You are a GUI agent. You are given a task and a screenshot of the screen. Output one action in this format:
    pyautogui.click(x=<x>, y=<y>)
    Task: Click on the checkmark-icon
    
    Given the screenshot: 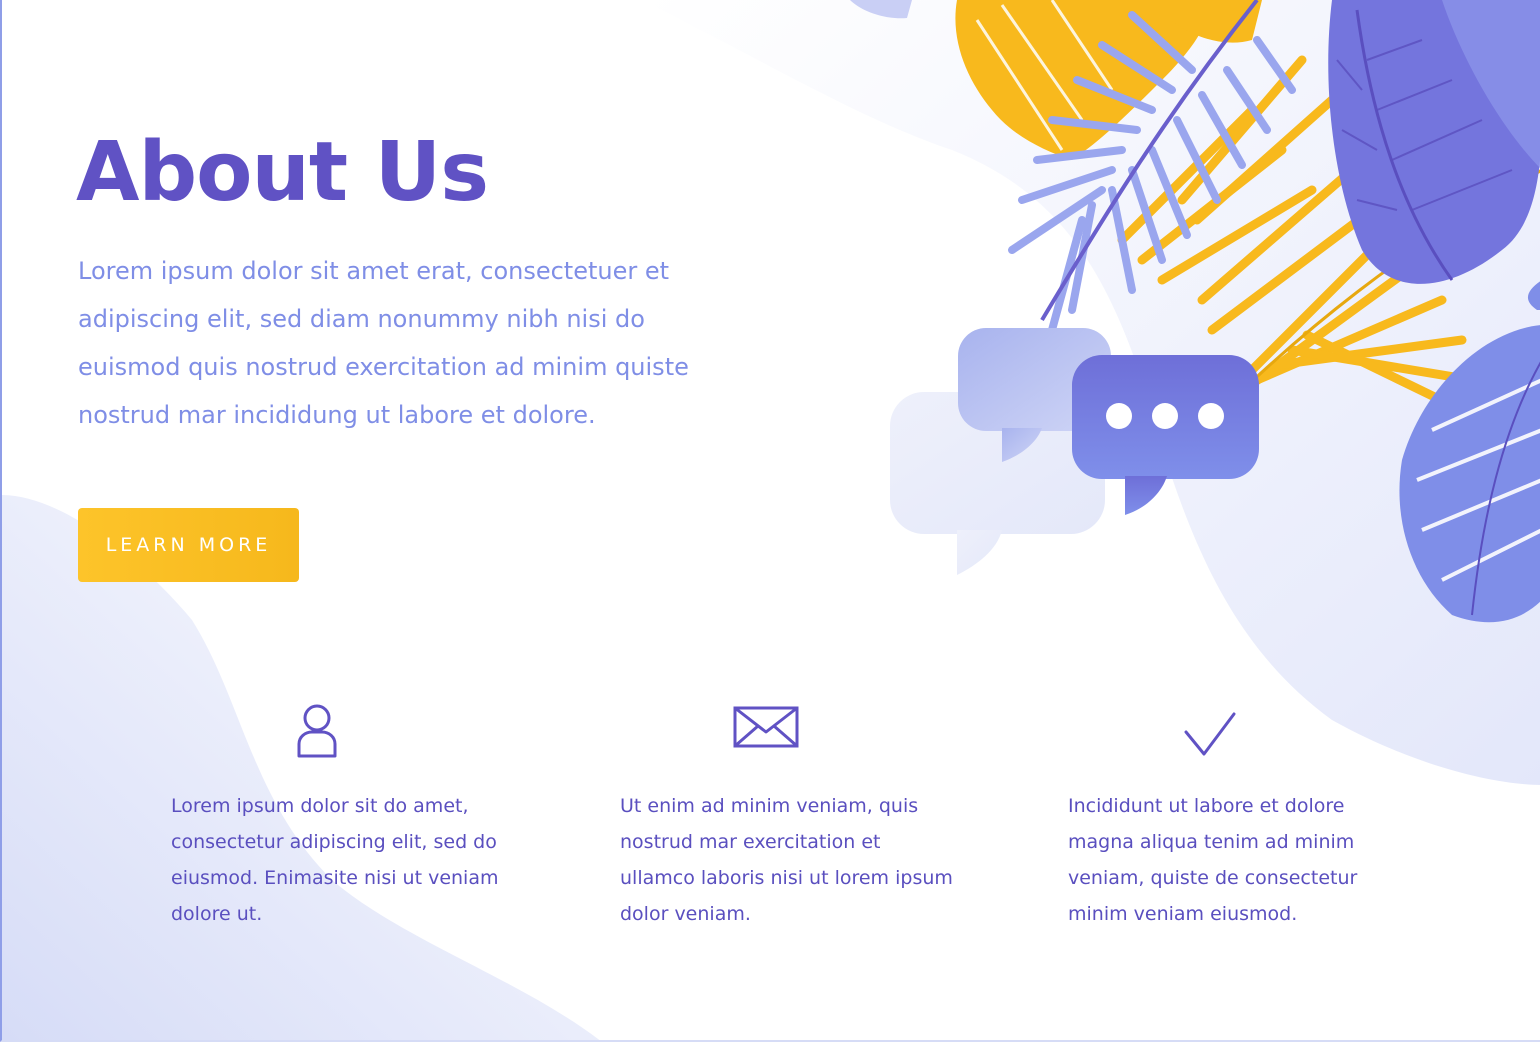 What is the action you would take?
    pyautogui.click(x=1210, y=734)
    